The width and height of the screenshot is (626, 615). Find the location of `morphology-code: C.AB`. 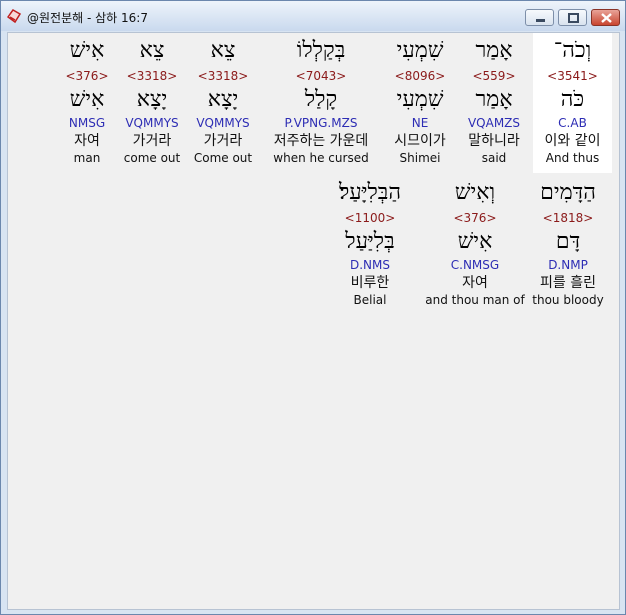

morphology-code: C.AB is located at coordinates (572, 123).